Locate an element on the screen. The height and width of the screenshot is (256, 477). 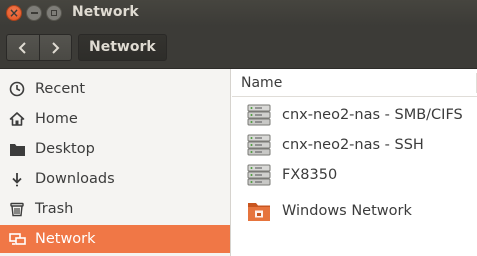
chevron-right-icon is located at coordinates (56, 47).